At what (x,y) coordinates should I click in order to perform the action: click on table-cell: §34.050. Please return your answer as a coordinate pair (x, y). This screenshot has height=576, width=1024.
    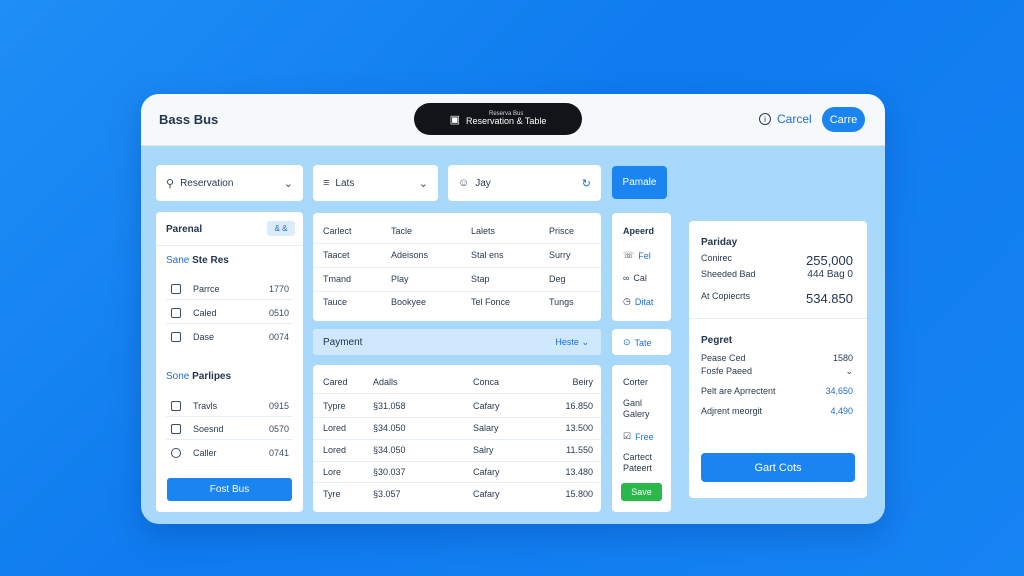
    Looking at the image, I should click on (389, 428).